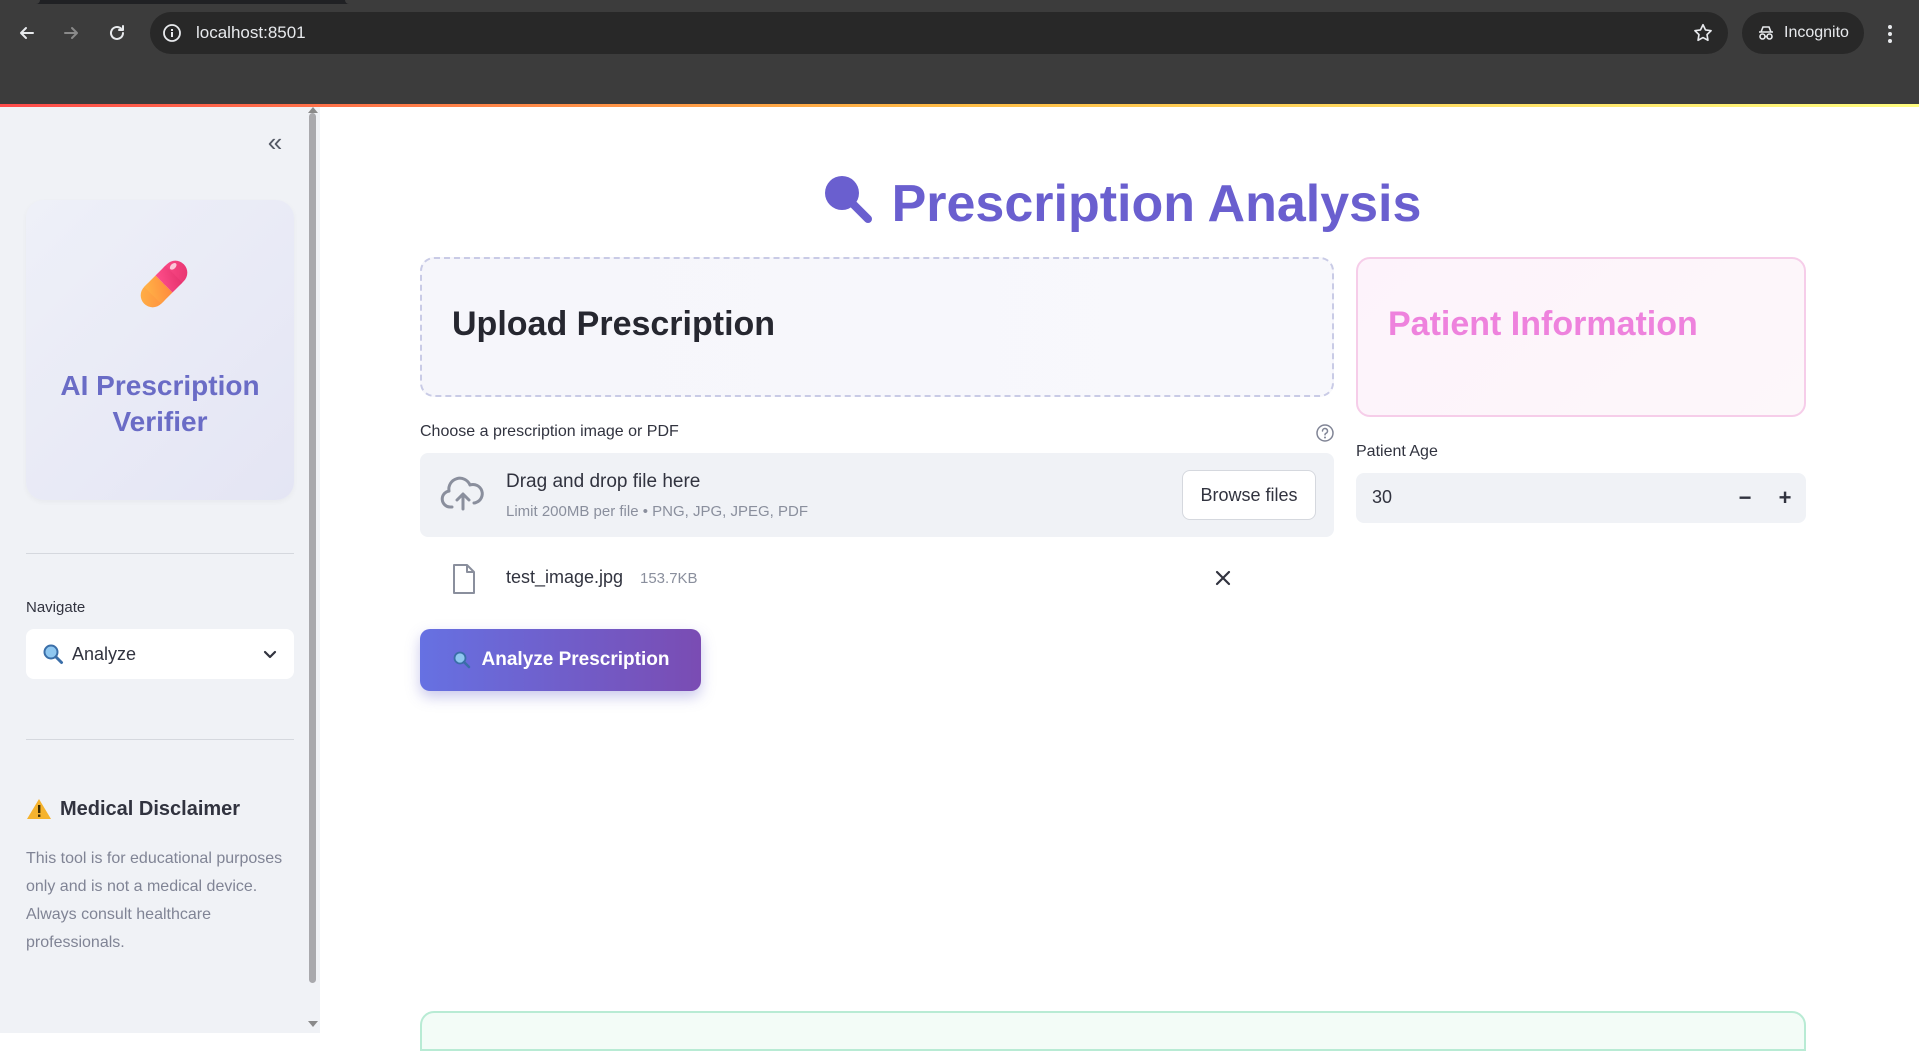 This screenshot has height=1051, width=1919. What do you see at coordinates (160, 403) in the screenshot?
I see `brand-title: AI Prescription Verifier` at bounding box center [160, 403].